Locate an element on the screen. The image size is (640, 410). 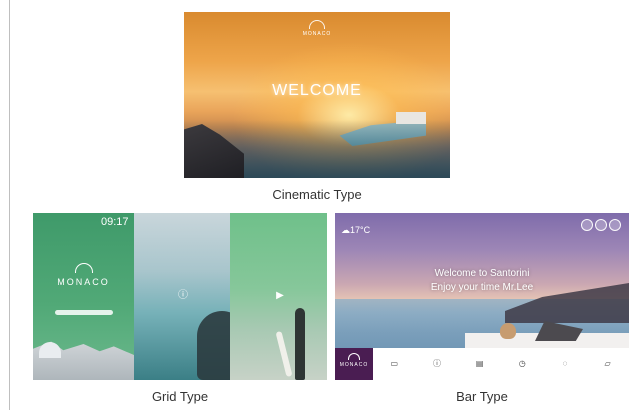
cast-icon: ▱ is located at coordinates (607, 363).